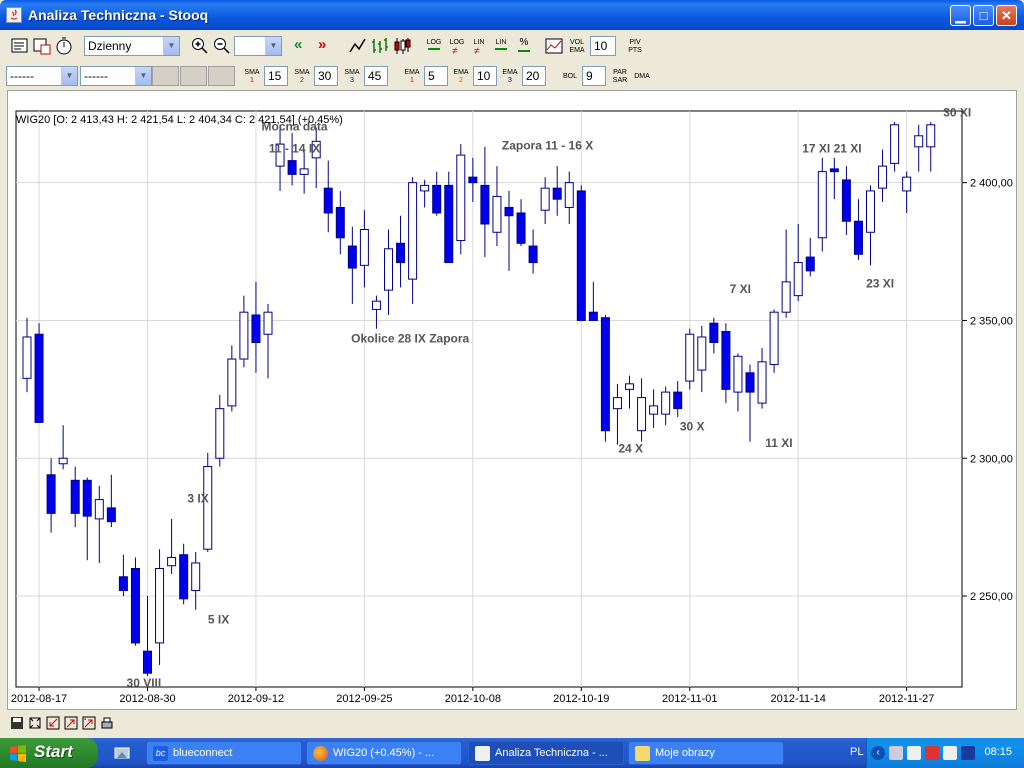 This screenshot has height=768, width=1024. What do you see at coordinates (485, 76) in the screenshot?
I see `ema2-input: 10` at bounding box center [485, 76].